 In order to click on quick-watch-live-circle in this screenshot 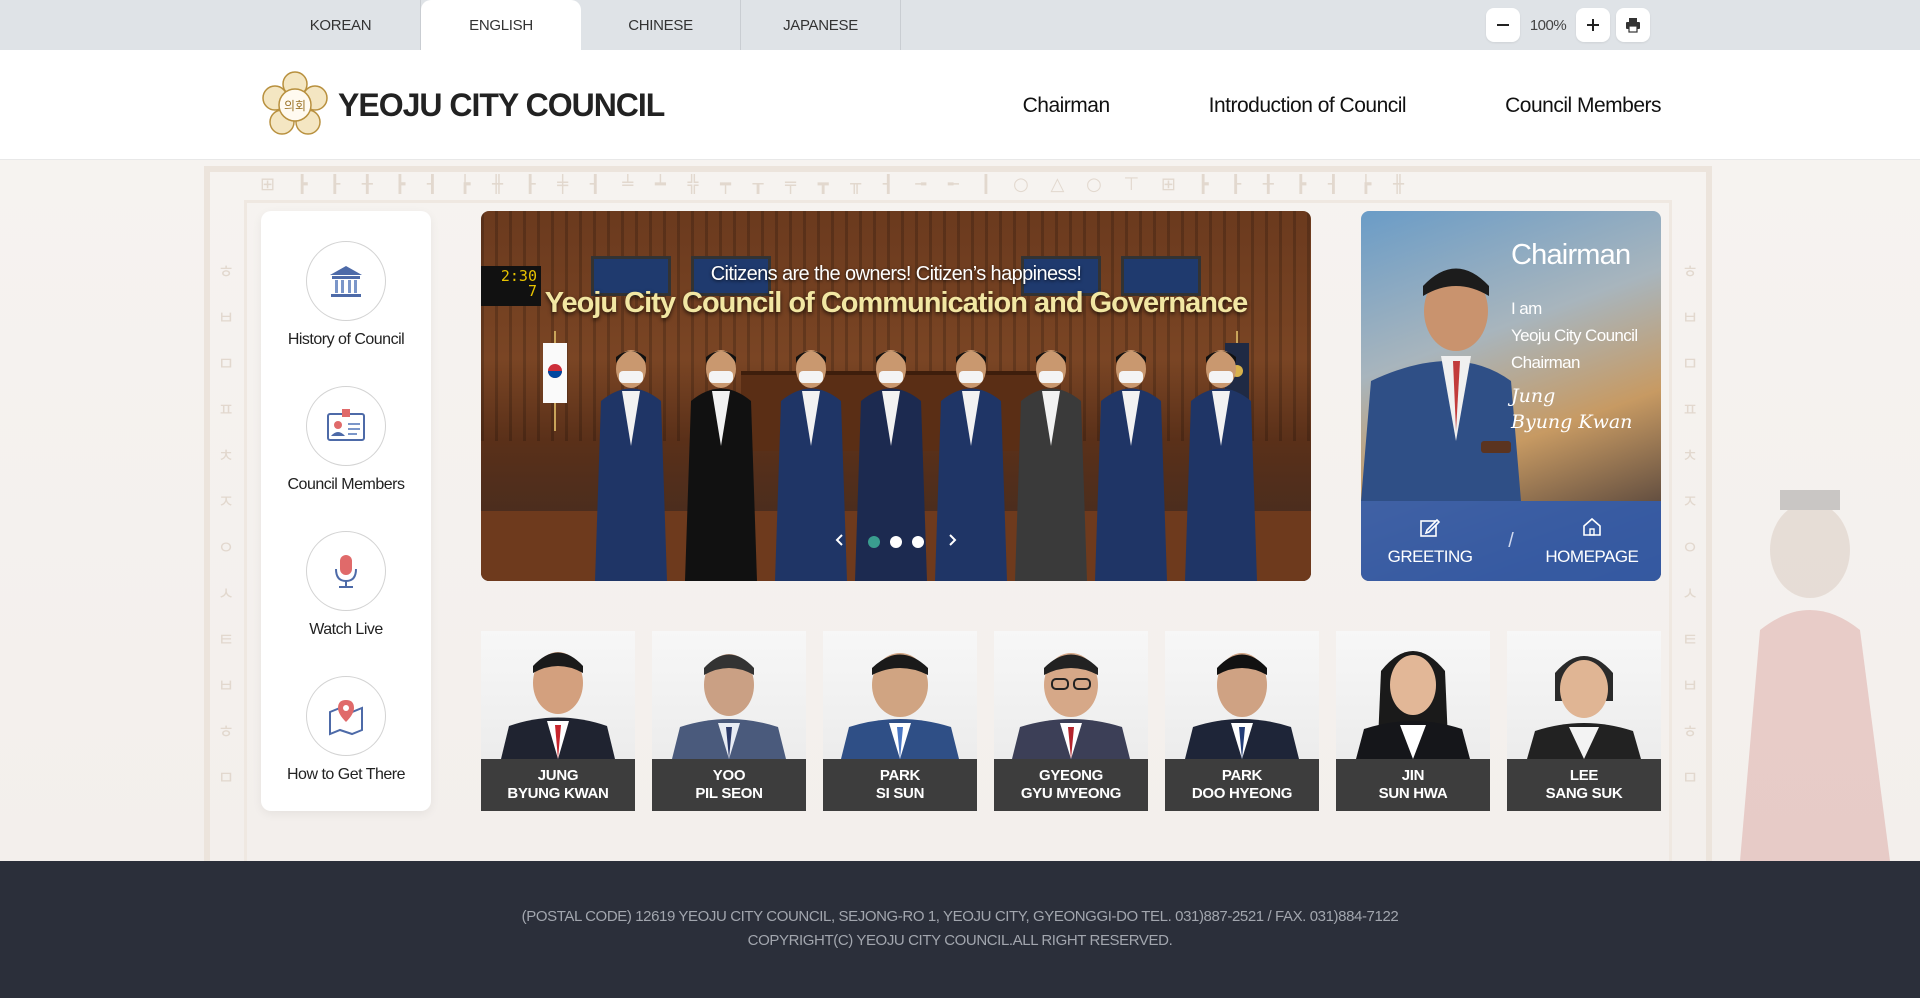, I will do `click(346, 571)`.